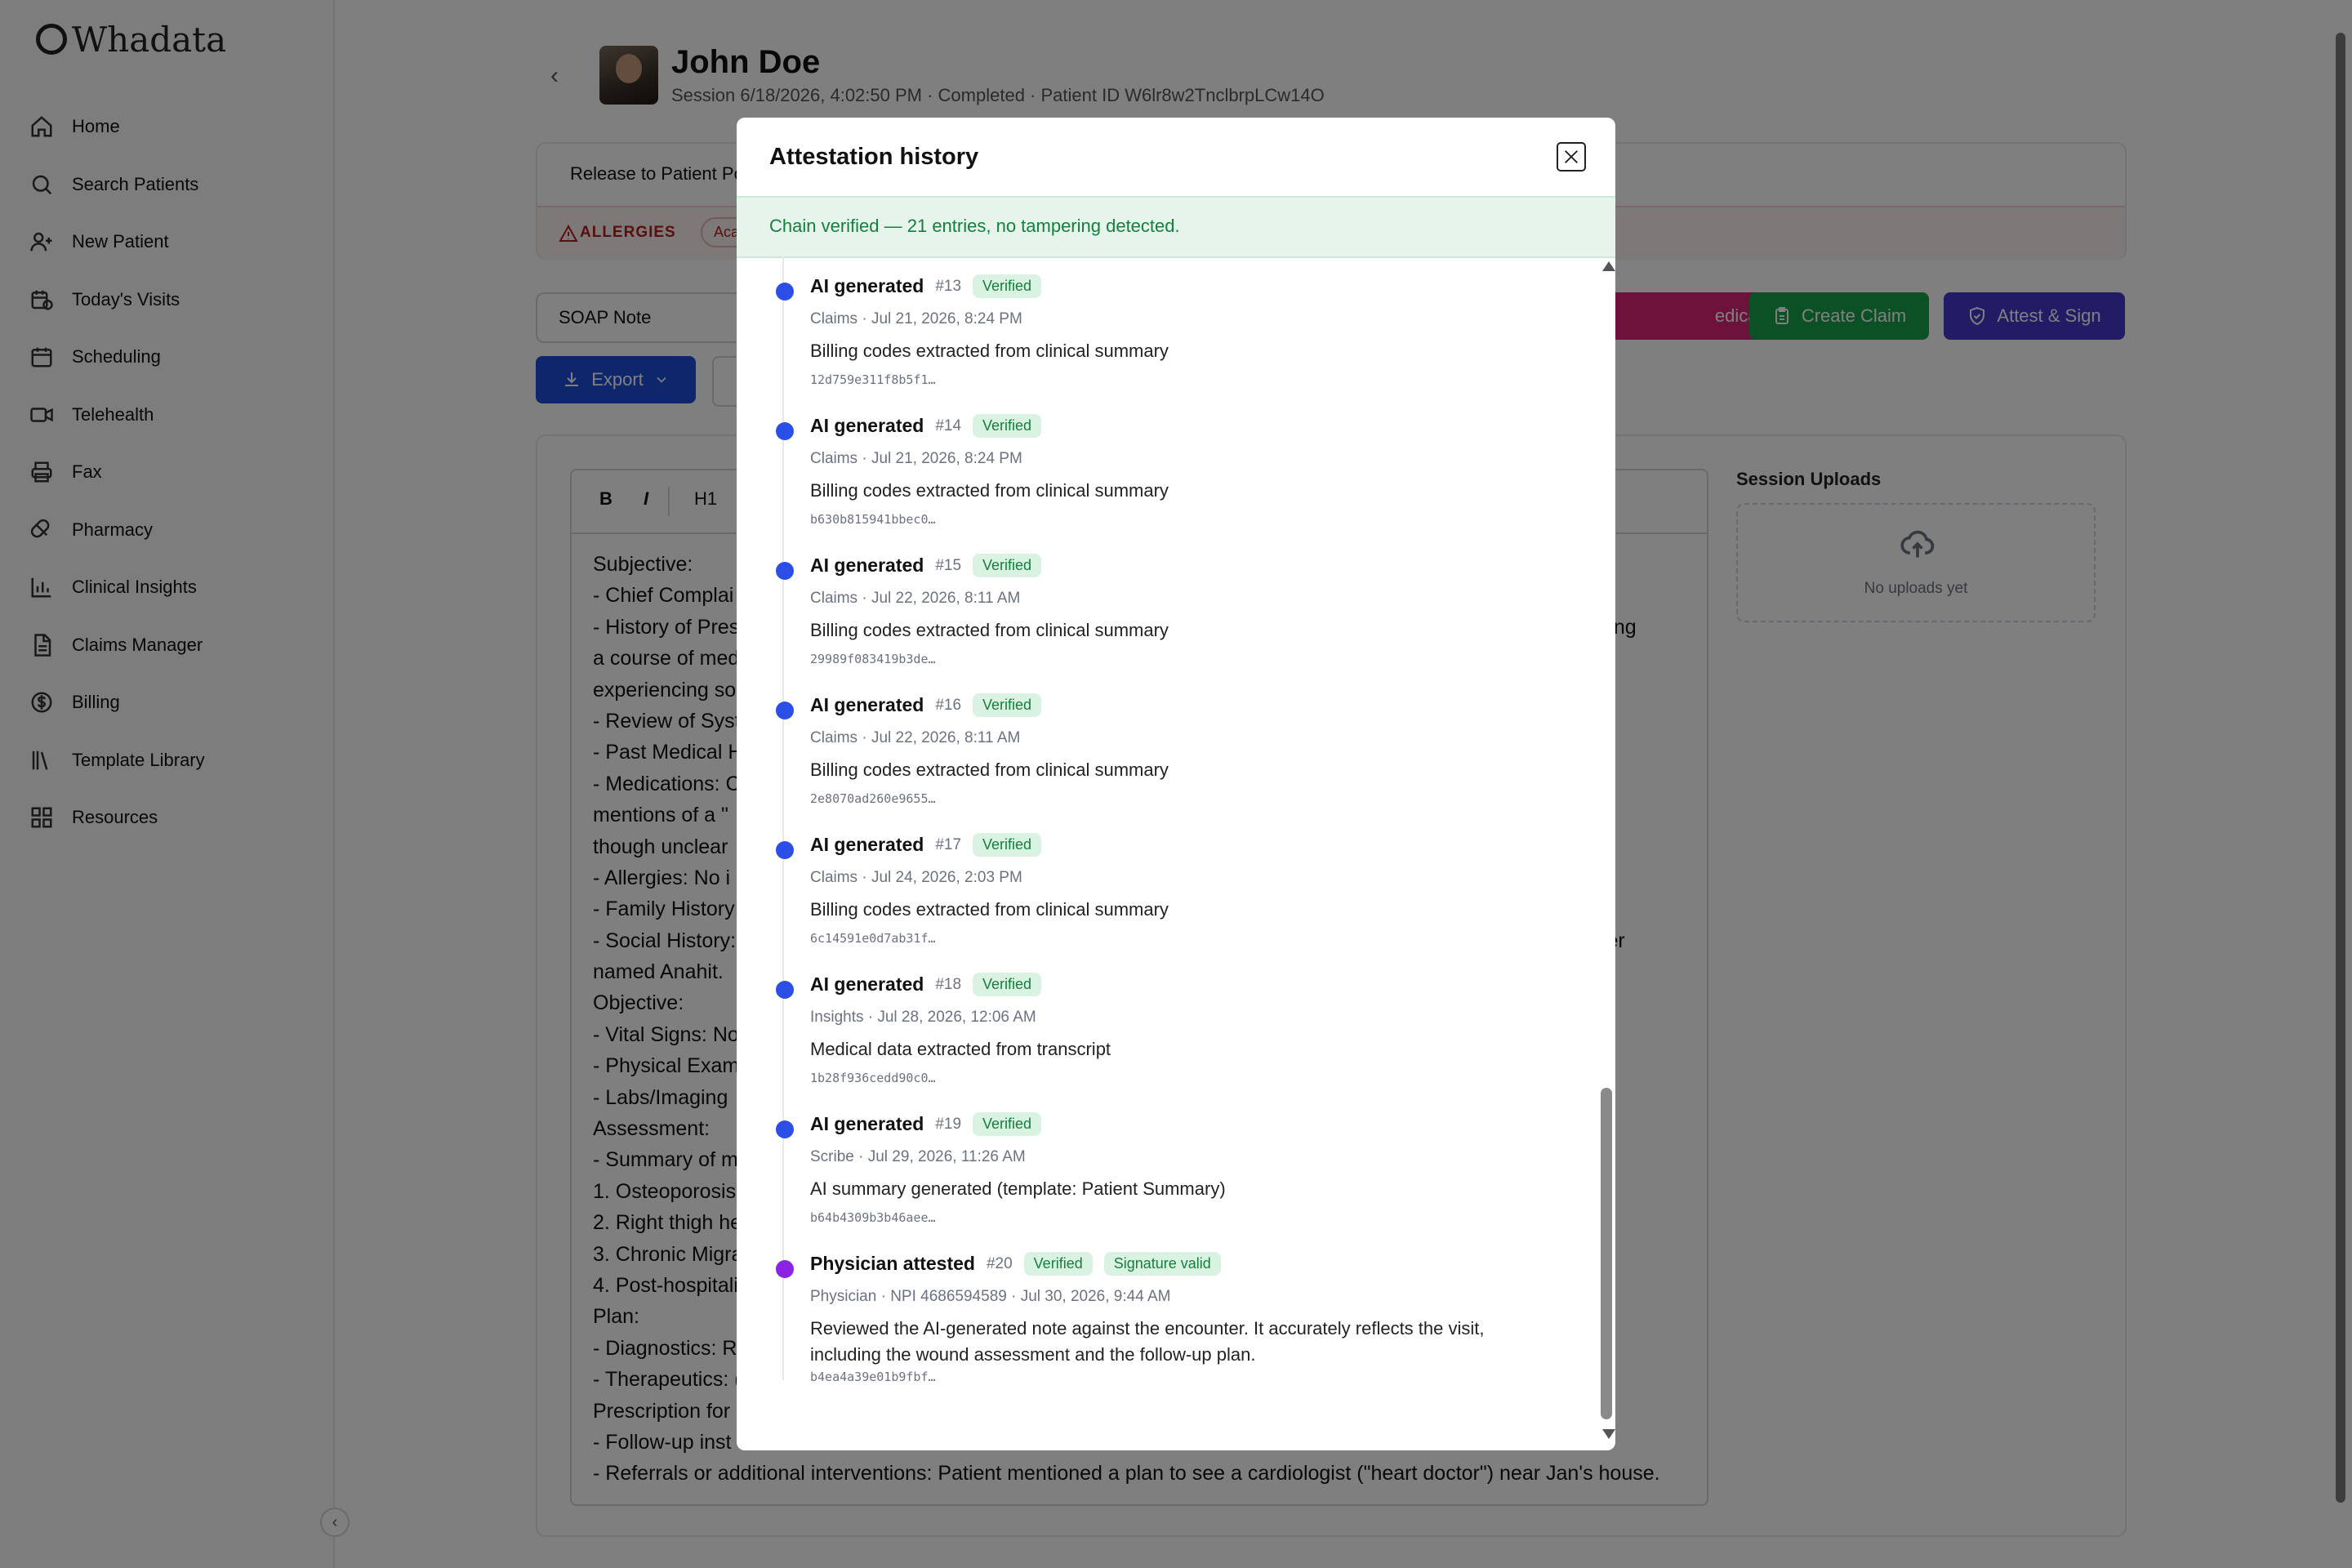 The height and width of the screenshot is (1568, 2352). What do you see at coordinates (1606, 853) in the screenshot?
I see `modal-scrollbar` at bounding box center [1606, 853].